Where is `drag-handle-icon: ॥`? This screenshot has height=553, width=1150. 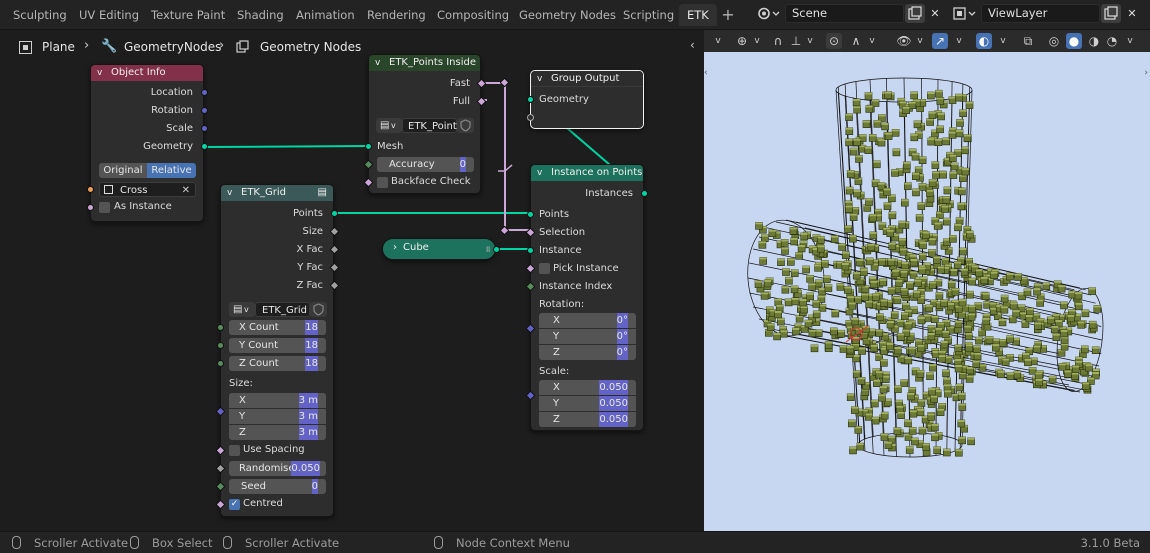 drag-handle-icon: ॥ is located at coordinates (487, 248).